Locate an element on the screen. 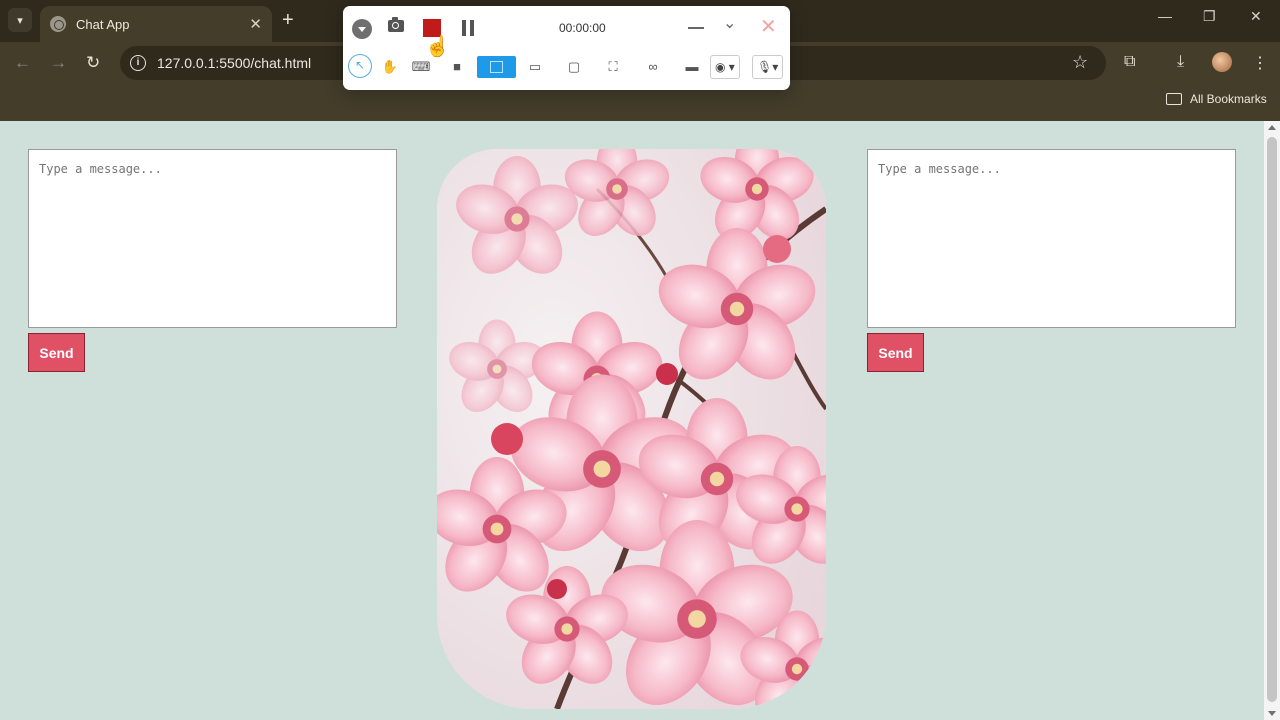  recorder-minimize-button is located at coordinates (696, 28).